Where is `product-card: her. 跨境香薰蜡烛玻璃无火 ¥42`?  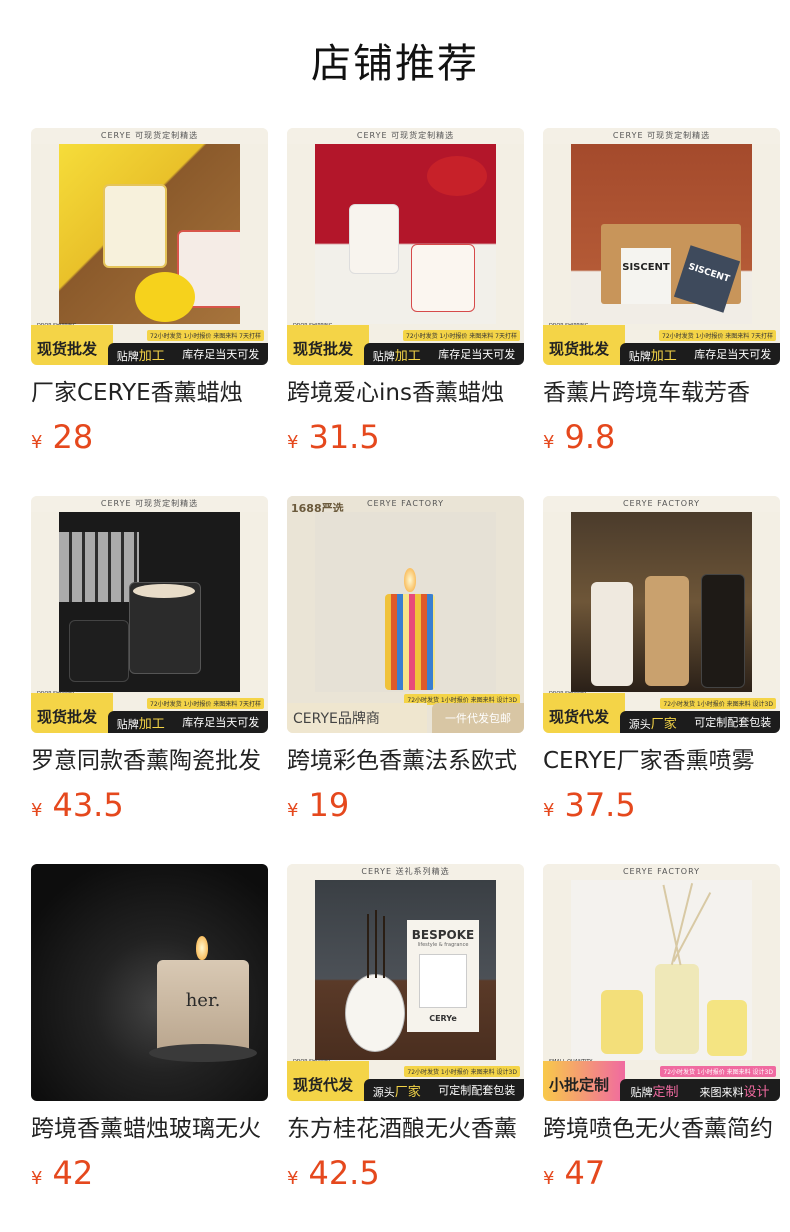
product-card: her. 跨境香薰蜡烛玻璃无火 ¥42 is located at coordinates (149, 1048).